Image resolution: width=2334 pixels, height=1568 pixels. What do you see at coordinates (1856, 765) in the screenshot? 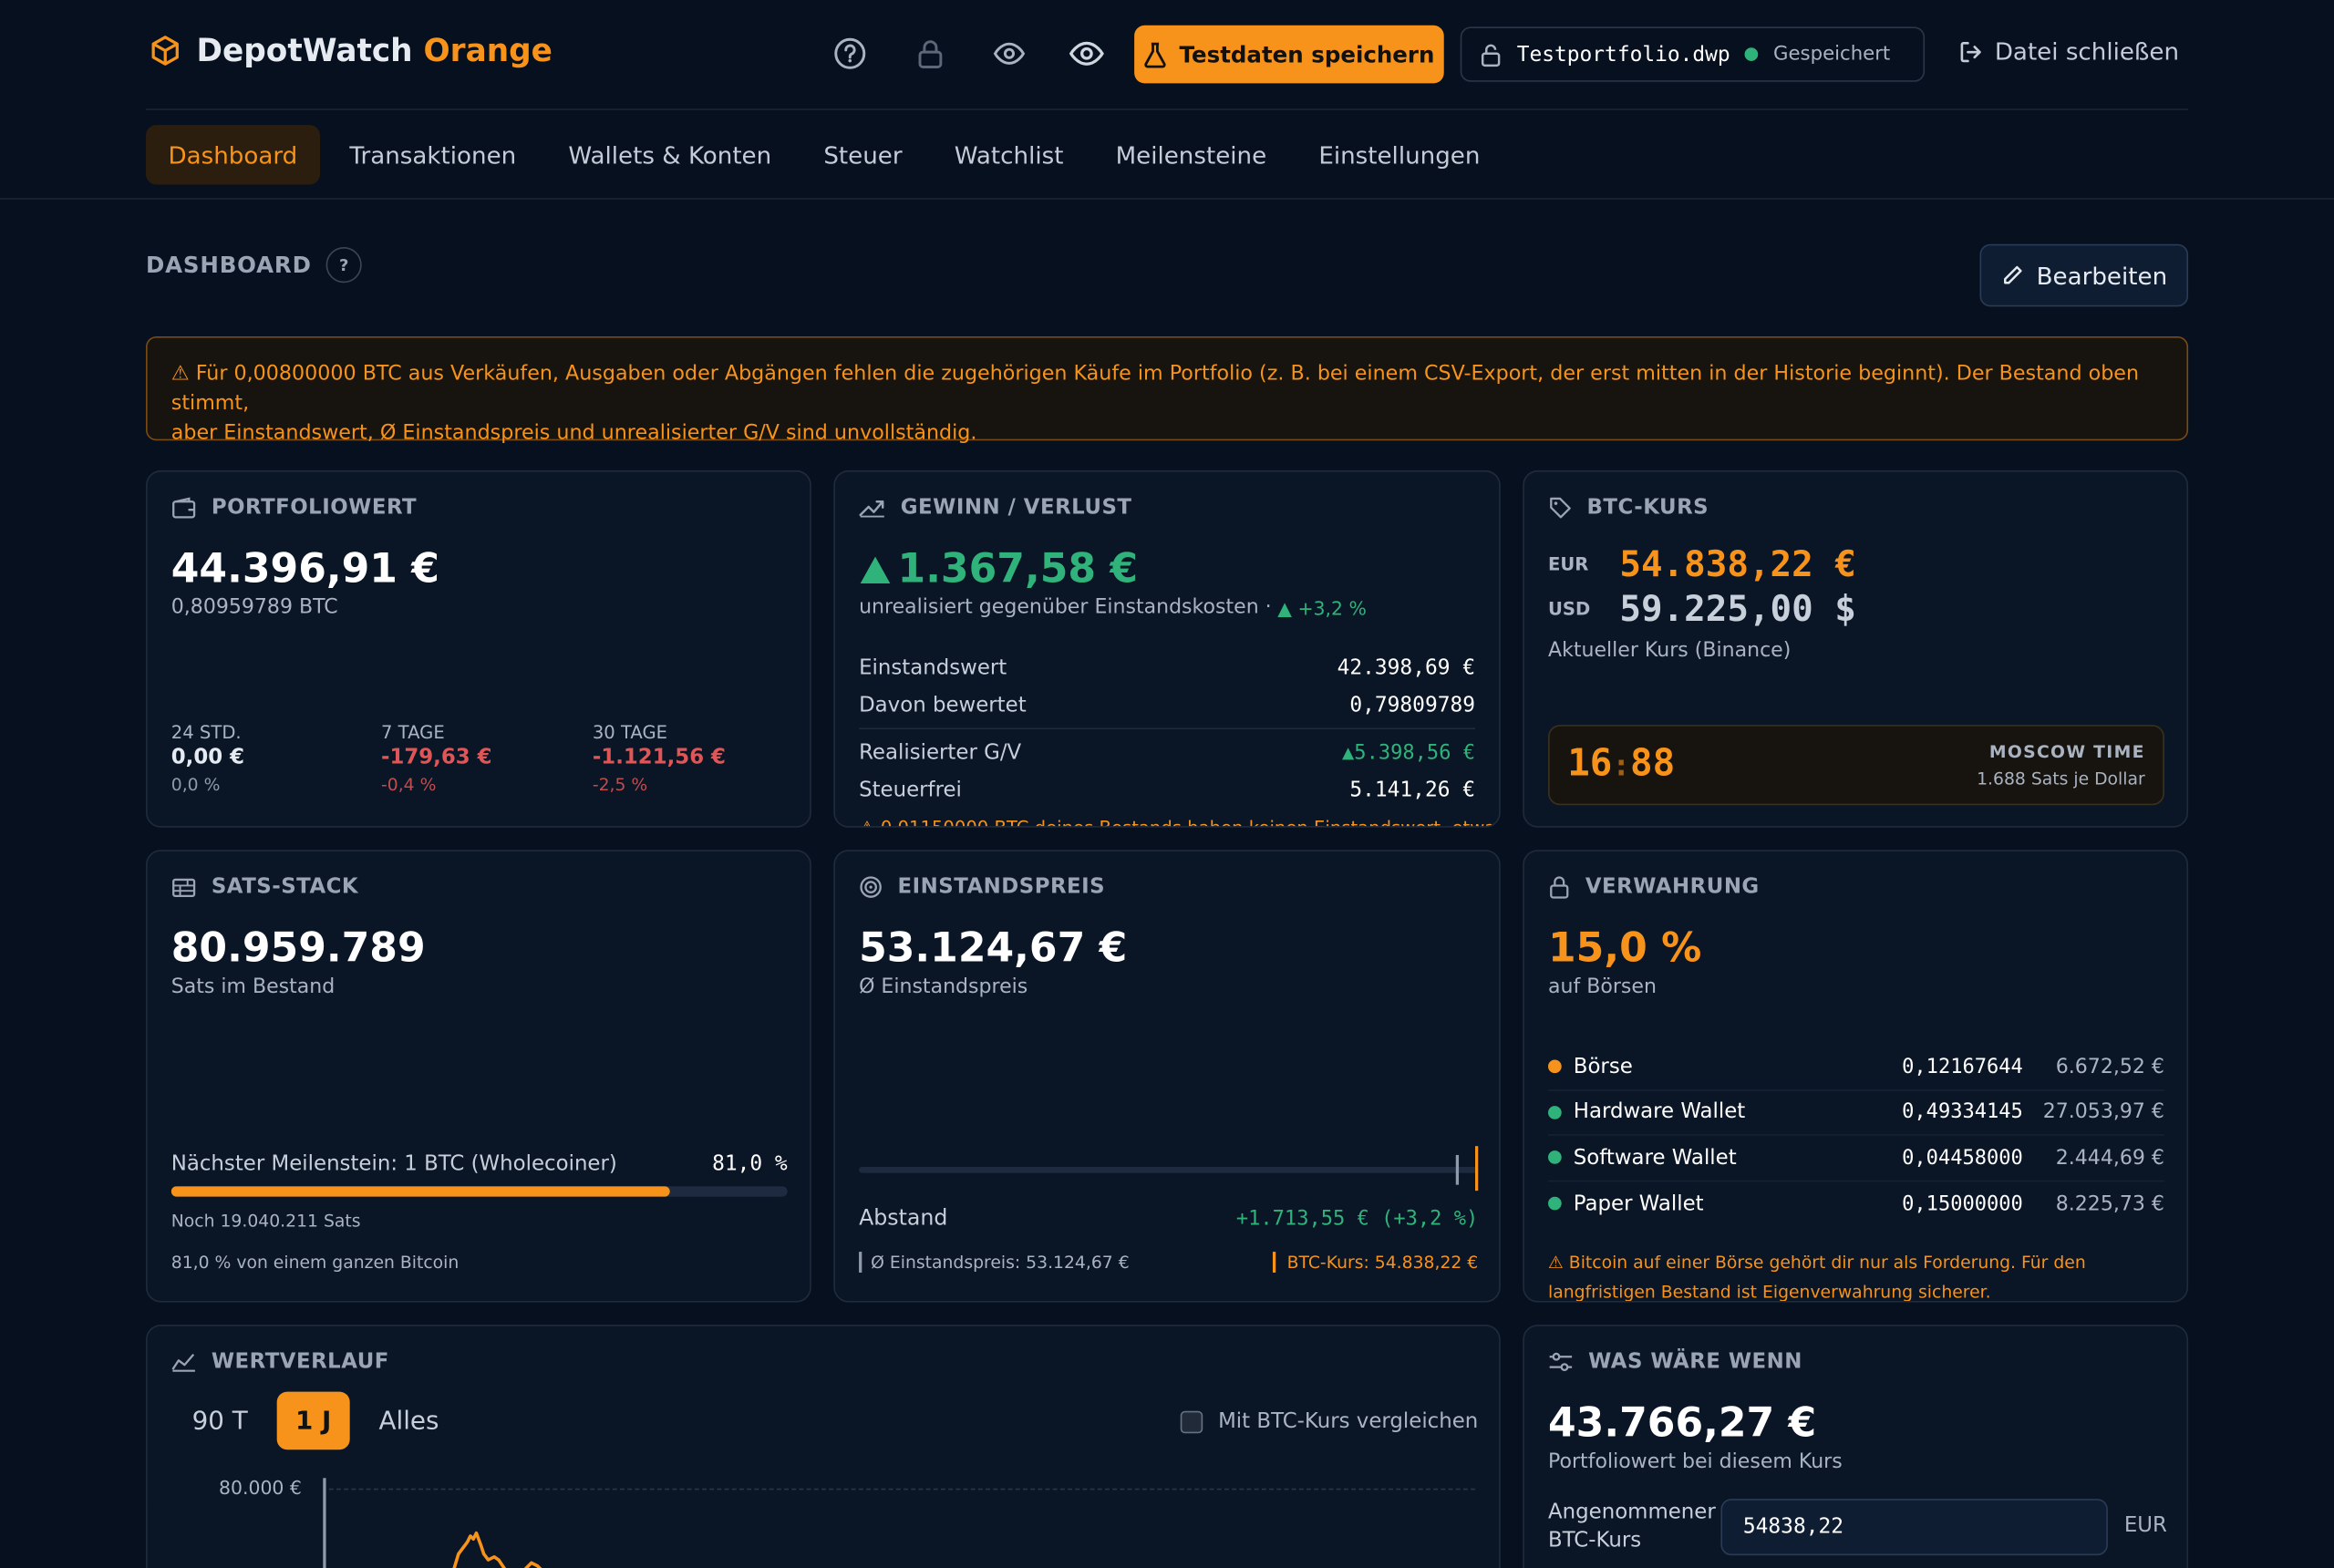
I see `moscow-time-clock: 16:88 MOSCOW TIME 1.688 Sats je Dollar` at bounding box center [1856, 765].